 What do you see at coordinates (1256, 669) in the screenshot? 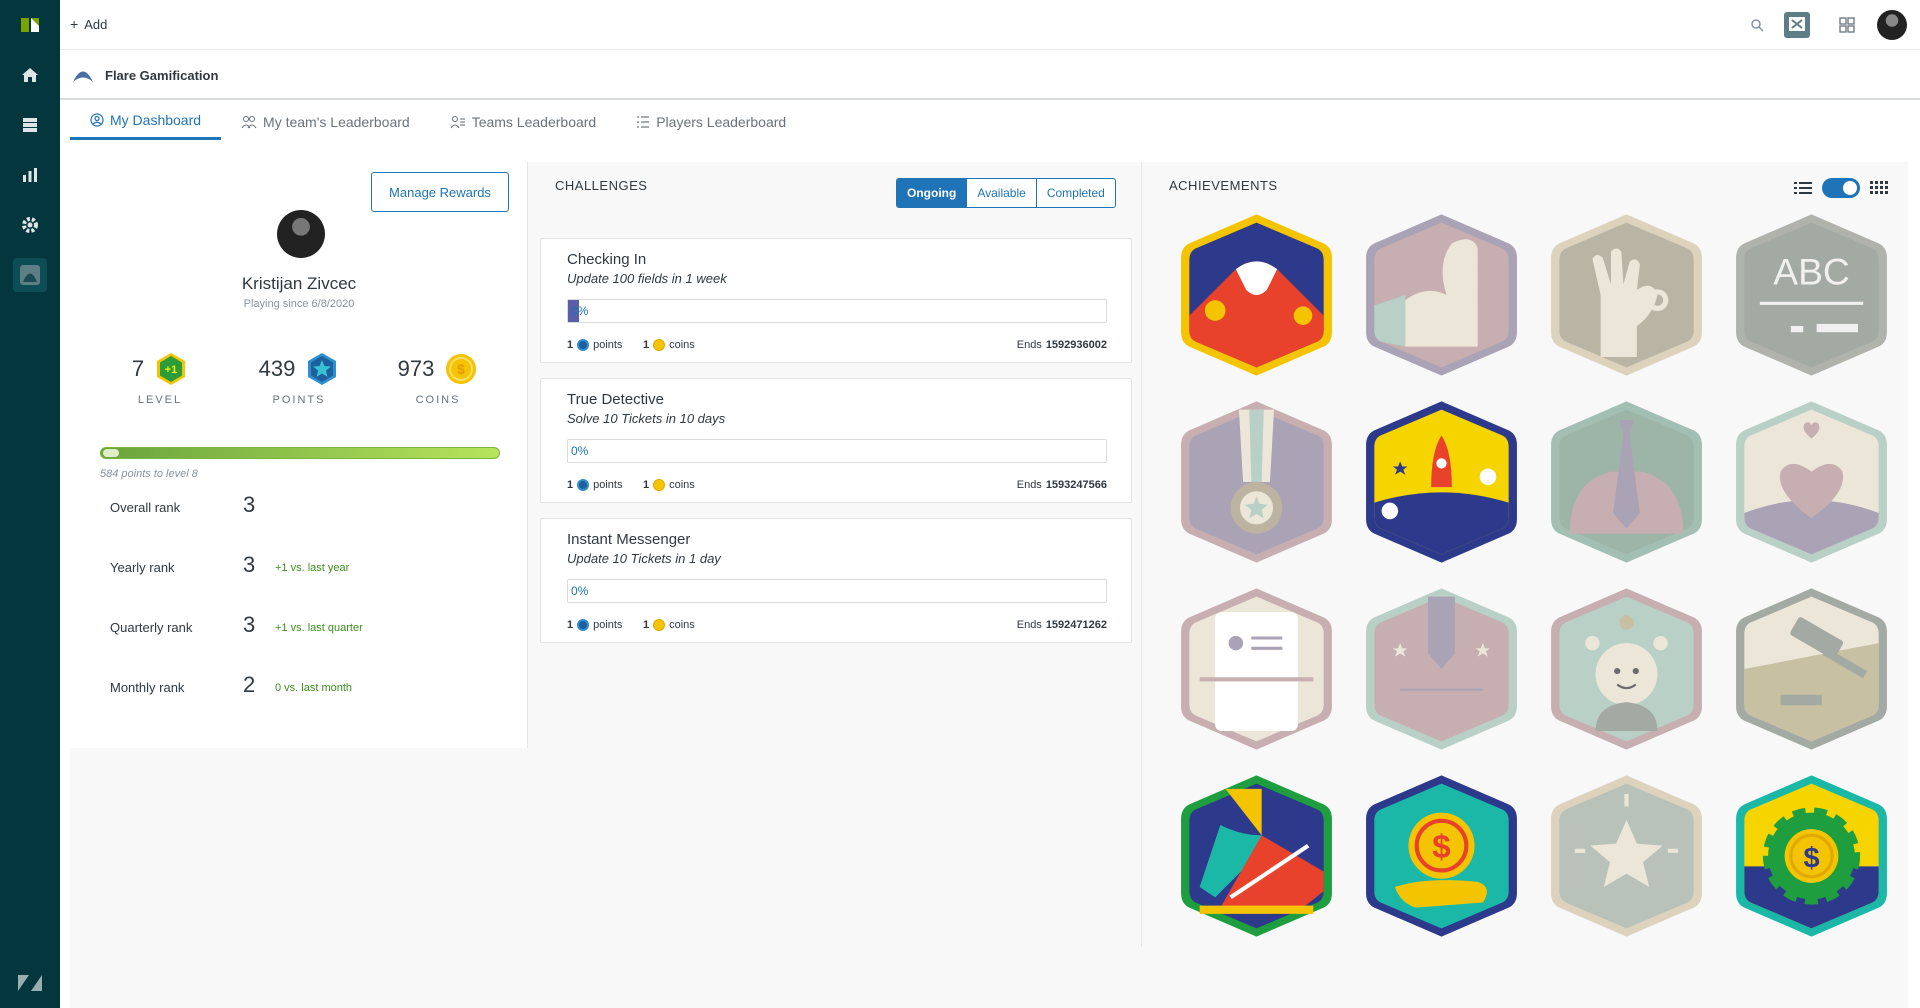
I see `robot-badge` at bounding box center [1256, 669].